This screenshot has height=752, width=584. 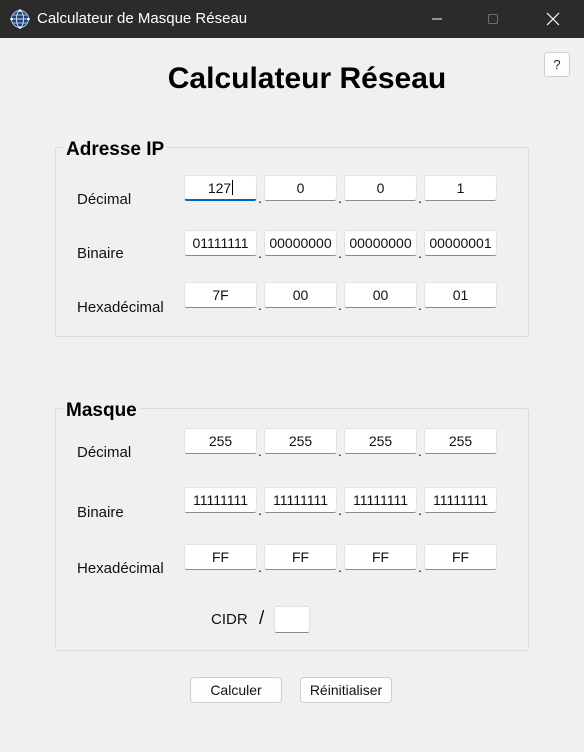 I want to click on cidr-input, so click(x=292, y=619).